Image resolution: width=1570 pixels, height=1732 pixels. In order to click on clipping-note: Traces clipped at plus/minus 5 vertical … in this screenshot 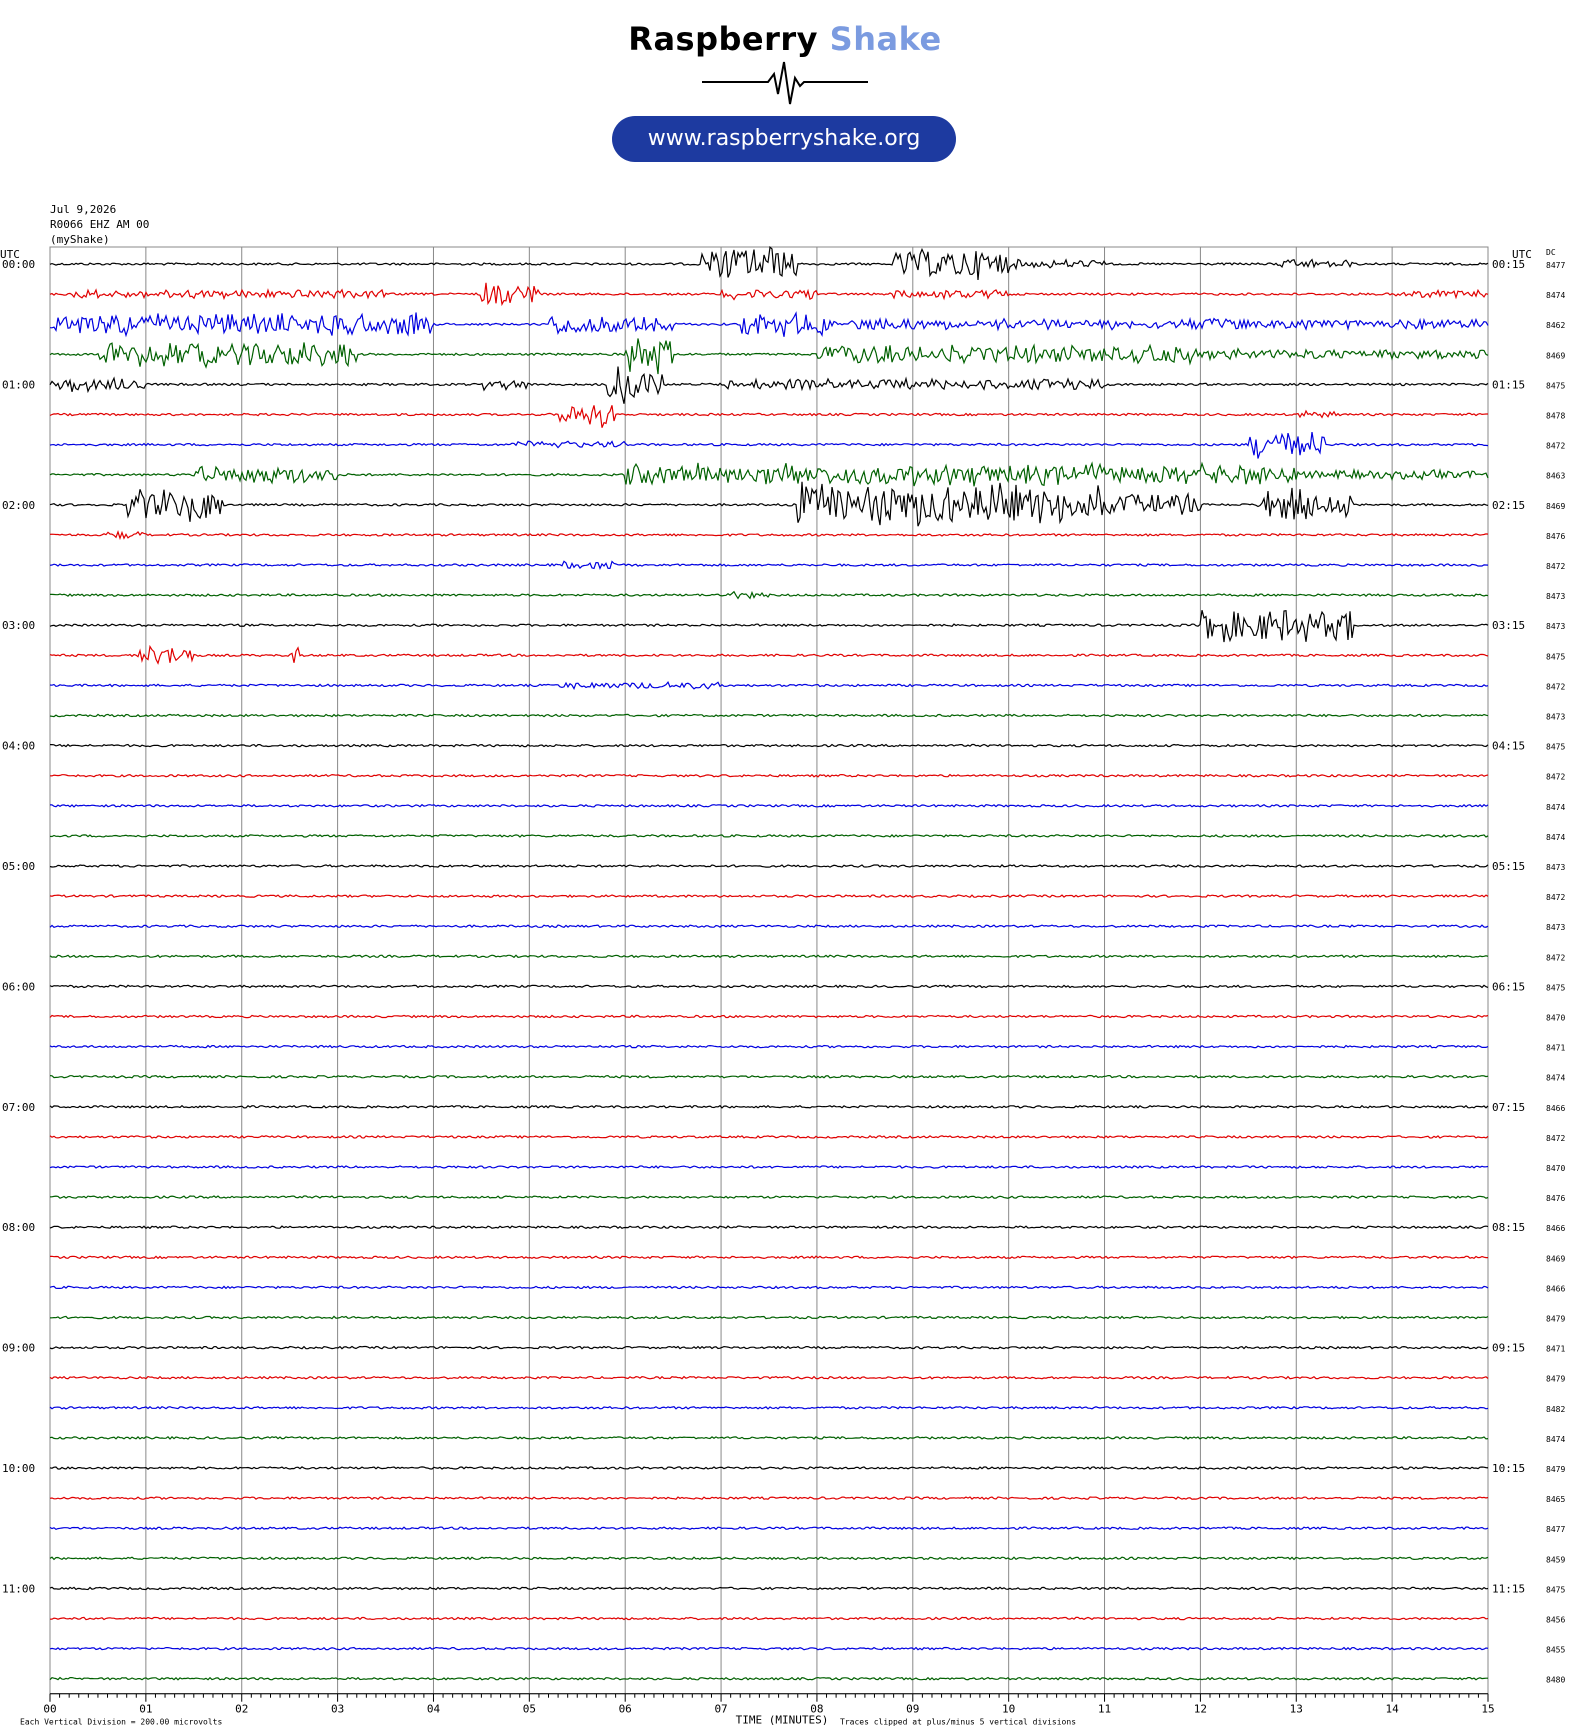, I will do `click(958, 1722)`.